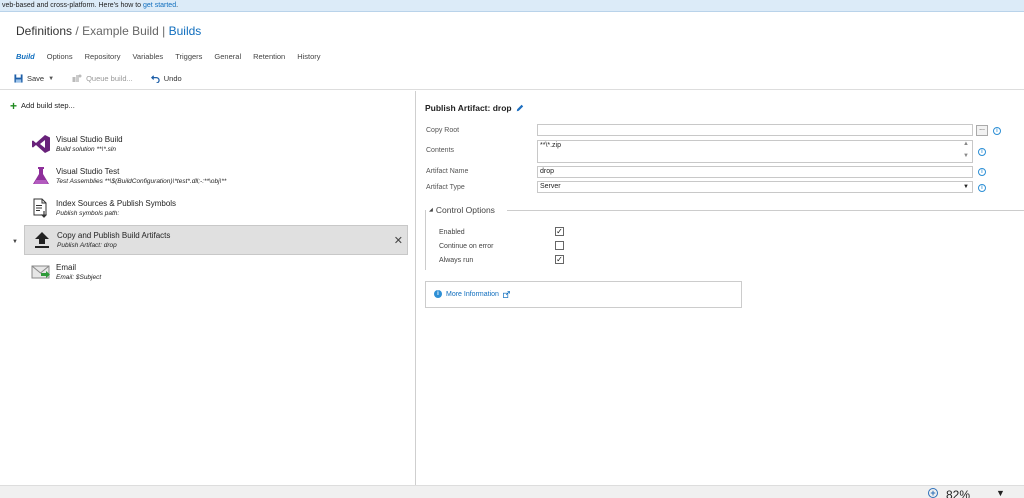  Describe the element at coordinates (25, 56) in the screenshot. I see `tab-build: Build` at that location.